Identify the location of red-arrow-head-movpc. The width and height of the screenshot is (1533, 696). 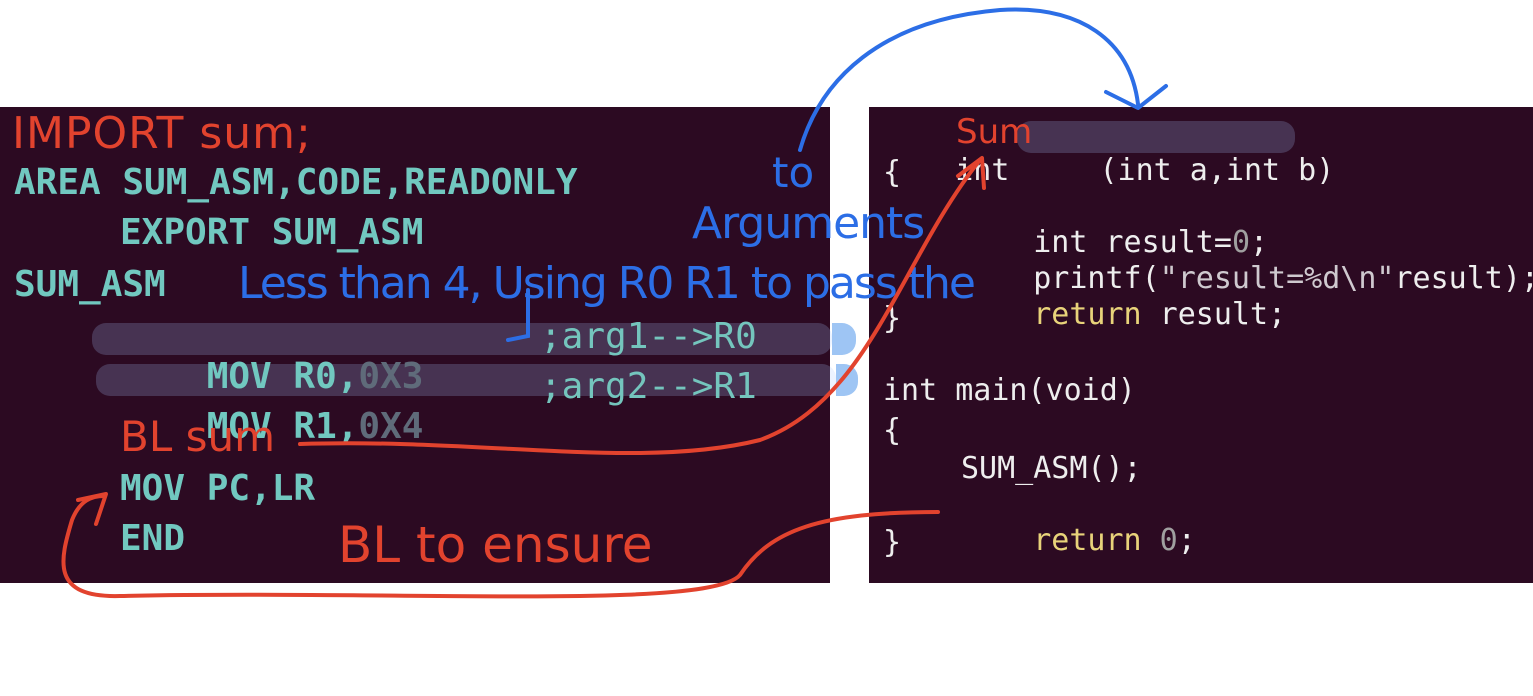
(92, 509).